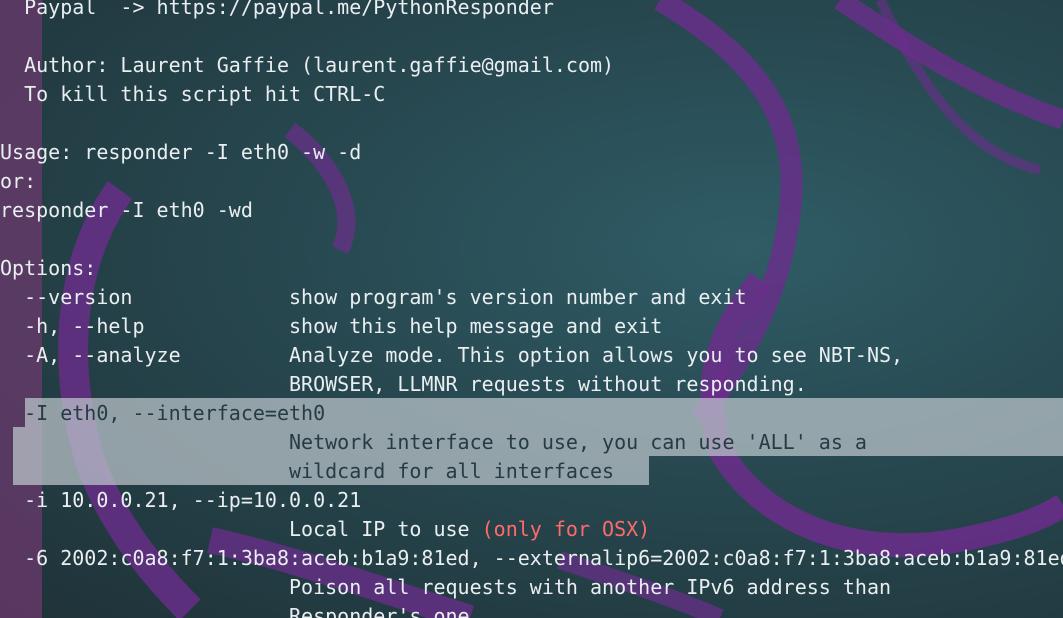 Image resolution: width=1063 pixels, height=618 pixels. What do you see at coordinates (181, 500) in the screenshot?
I see `terminal-line: -i 10.0.0.21, --ip=10.0.0.21` at bounding box center [181, 500].